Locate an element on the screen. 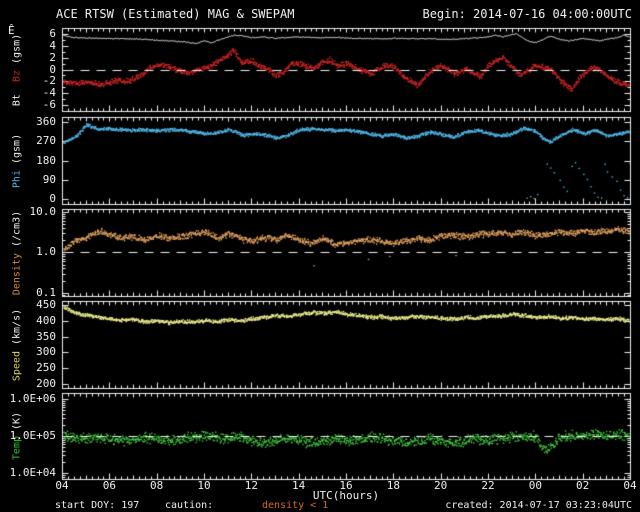 The height and width of the screenshot is (512, 640). page-title: ACE RTSW (Estimated) MAG & SWEPAM is located at coordinates (175, 14).